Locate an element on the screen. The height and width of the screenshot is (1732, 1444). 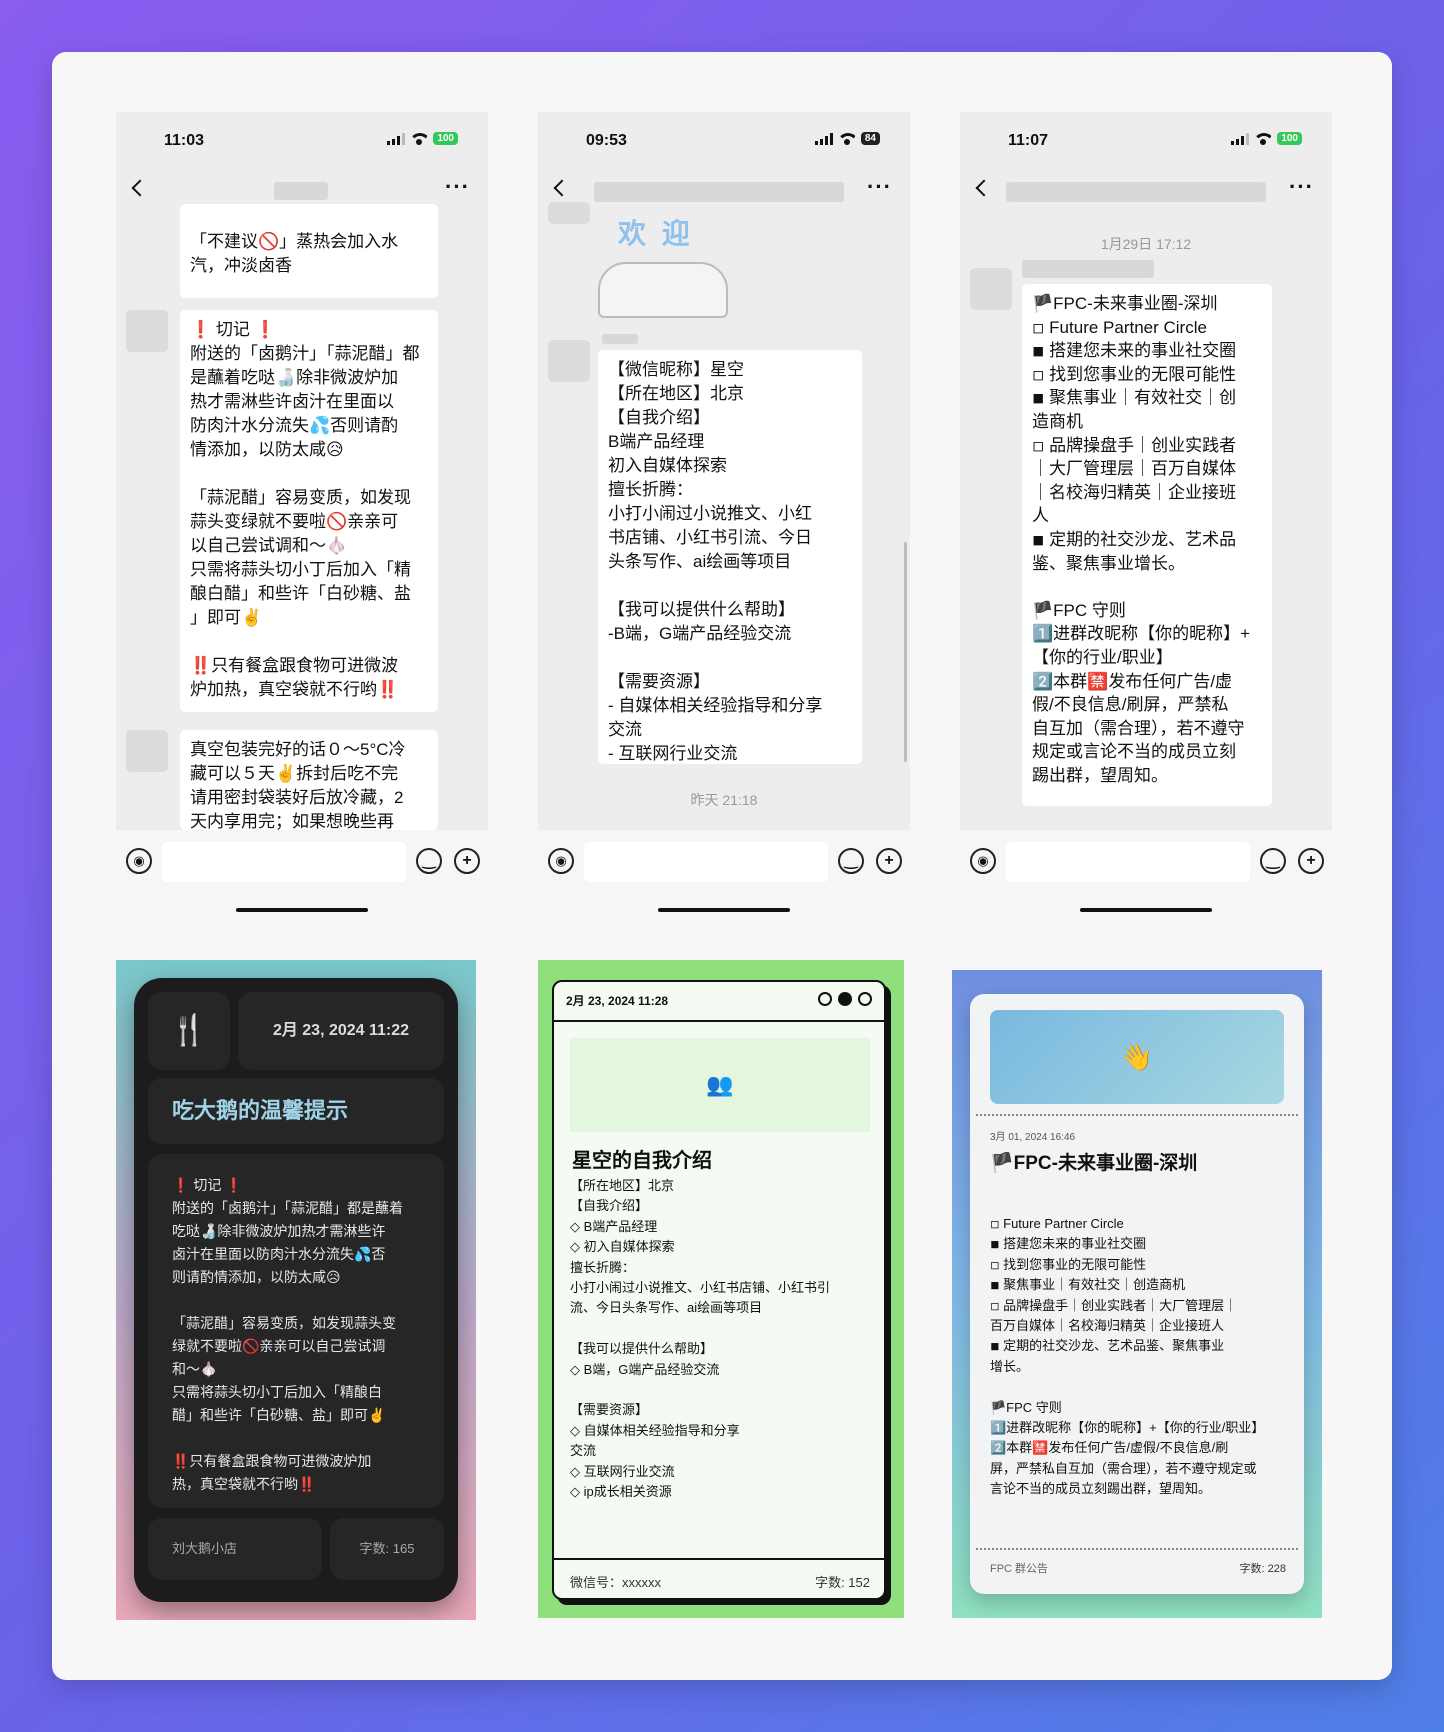
status-time: 11:07 is located at coordinates (1028, 140).